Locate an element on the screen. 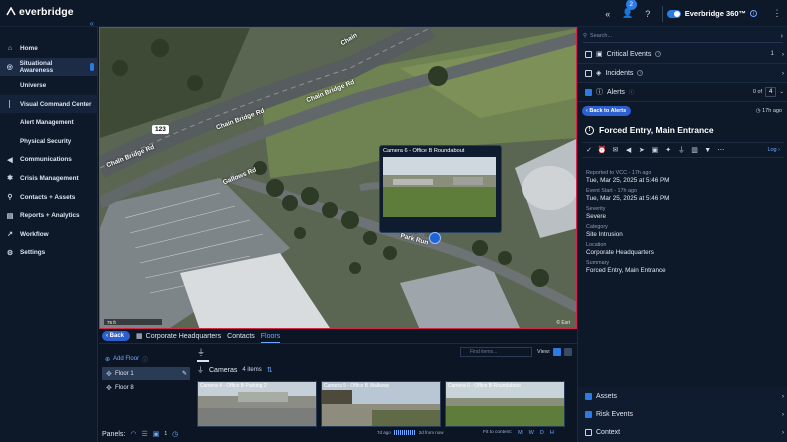 Image resolution: width=787 pixels, height=442 pixels. notifications-button: 👤 2 is located at coordinates (628, 13).